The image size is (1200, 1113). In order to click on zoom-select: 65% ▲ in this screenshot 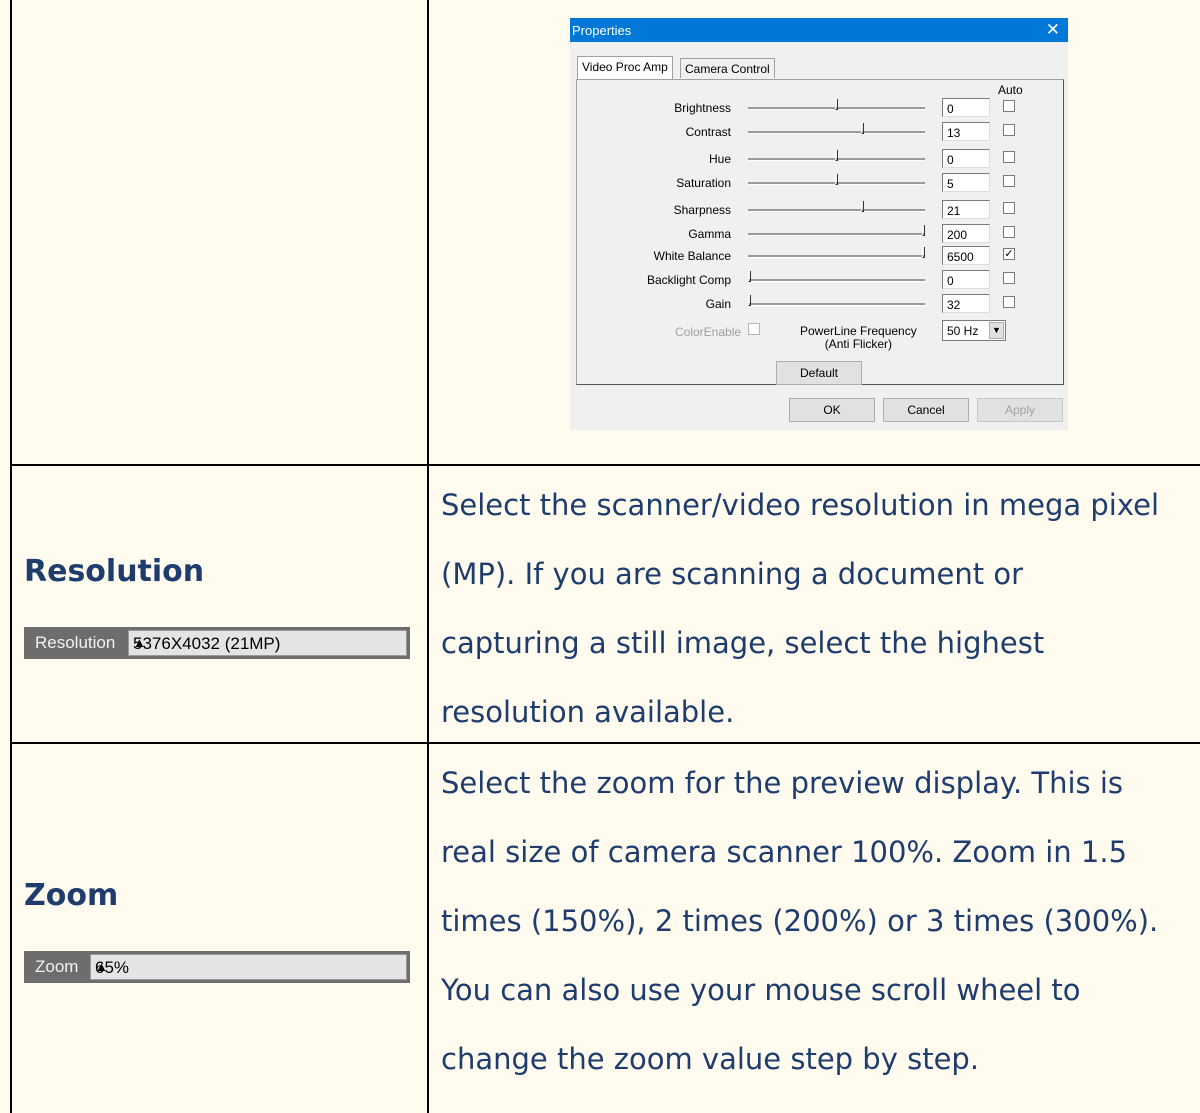, I will do `click(248, 967)`.